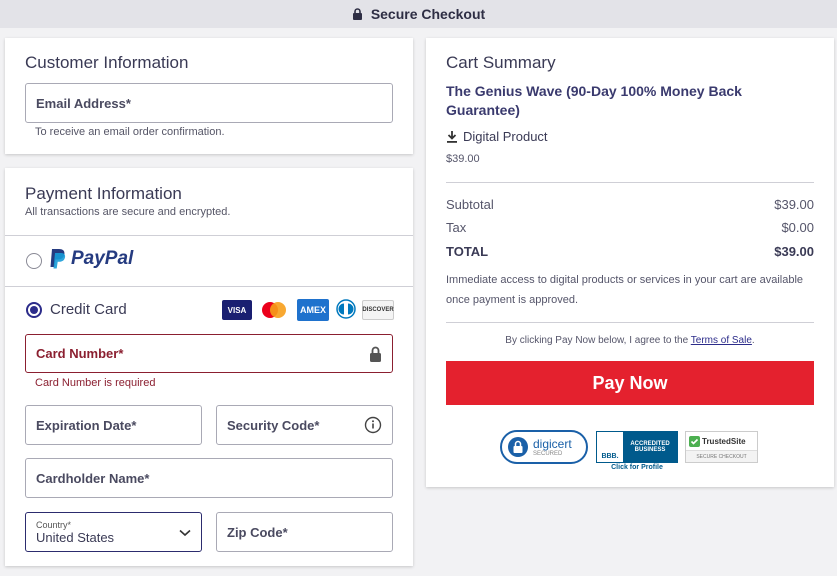 Image resolution: width=837 pixels, height=576 pixels. I want to click on total-value: $39.00, so click(794, 251).